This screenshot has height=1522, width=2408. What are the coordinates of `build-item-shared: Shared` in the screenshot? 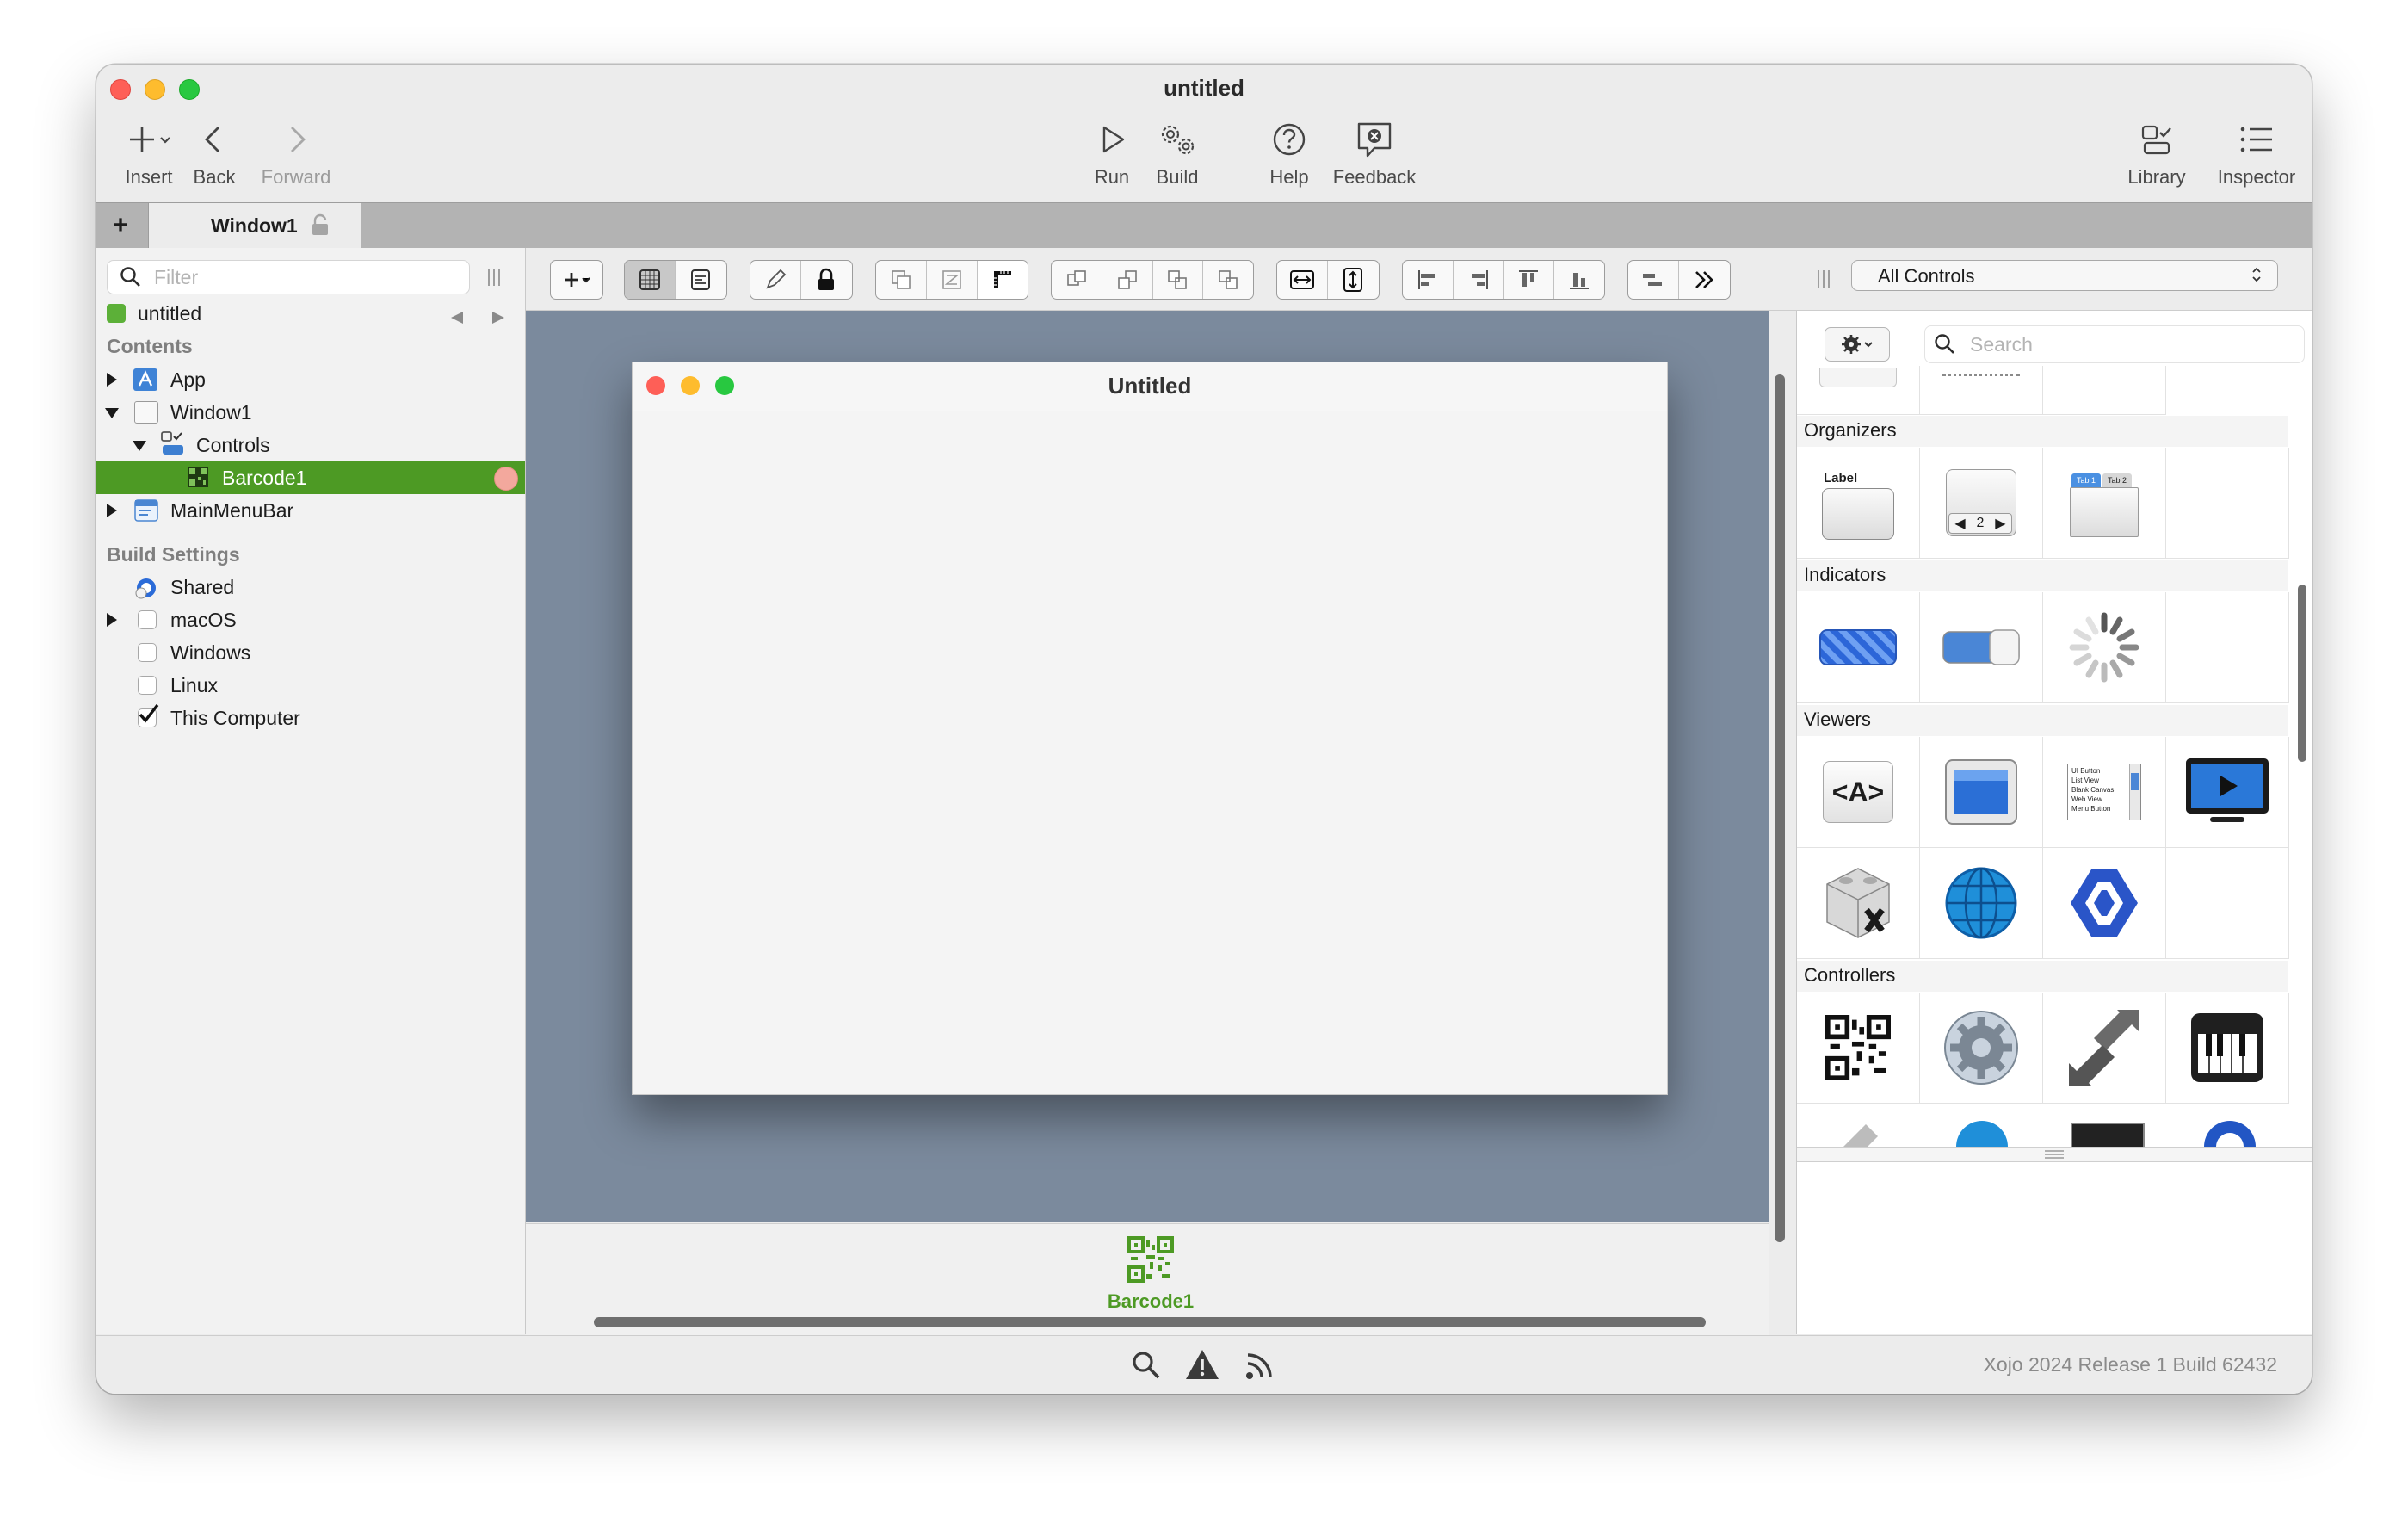 It's located at (310, 587).